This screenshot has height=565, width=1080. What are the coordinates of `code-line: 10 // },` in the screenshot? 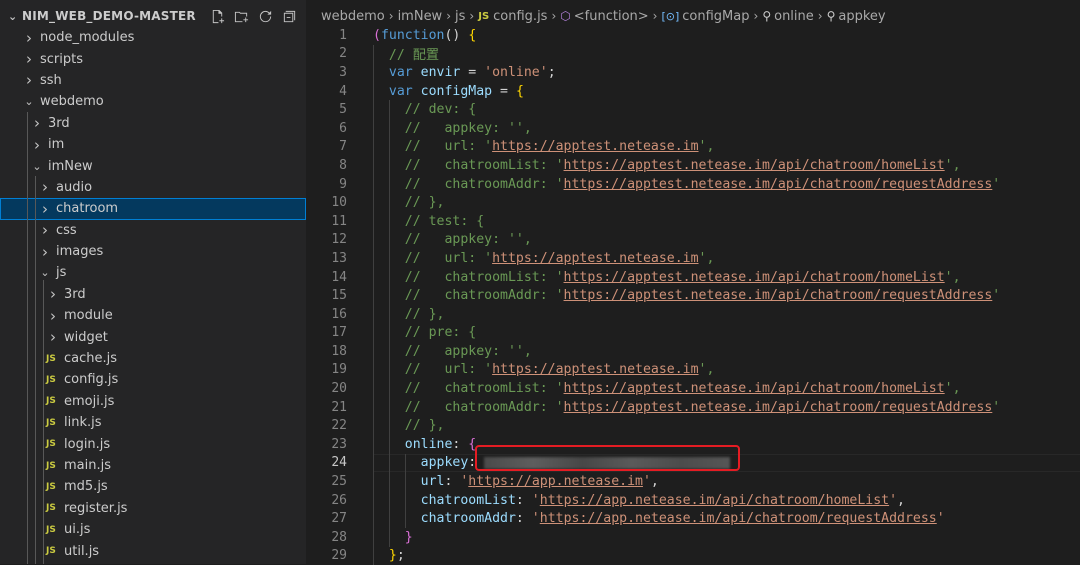 It's located at (693, 202).